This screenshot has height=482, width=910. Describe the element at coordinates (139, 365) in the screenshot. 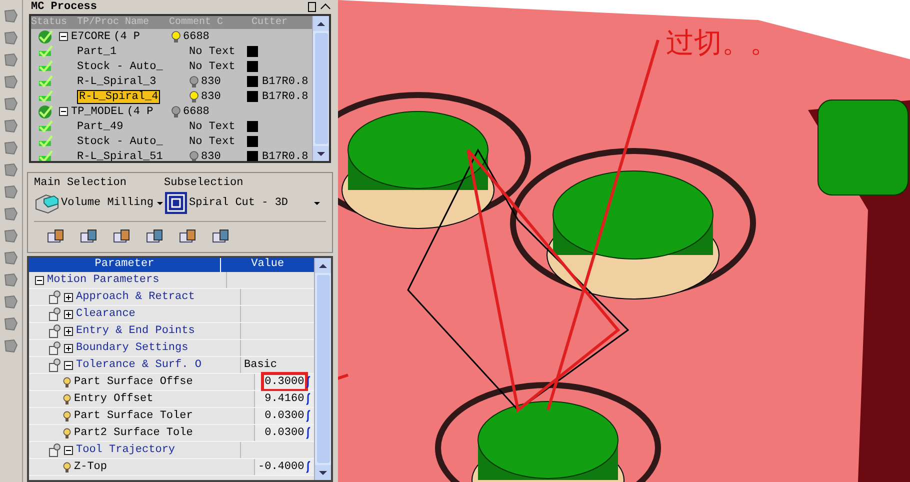

I see `parameter-group: Tolerance & Surf. O` at that location.